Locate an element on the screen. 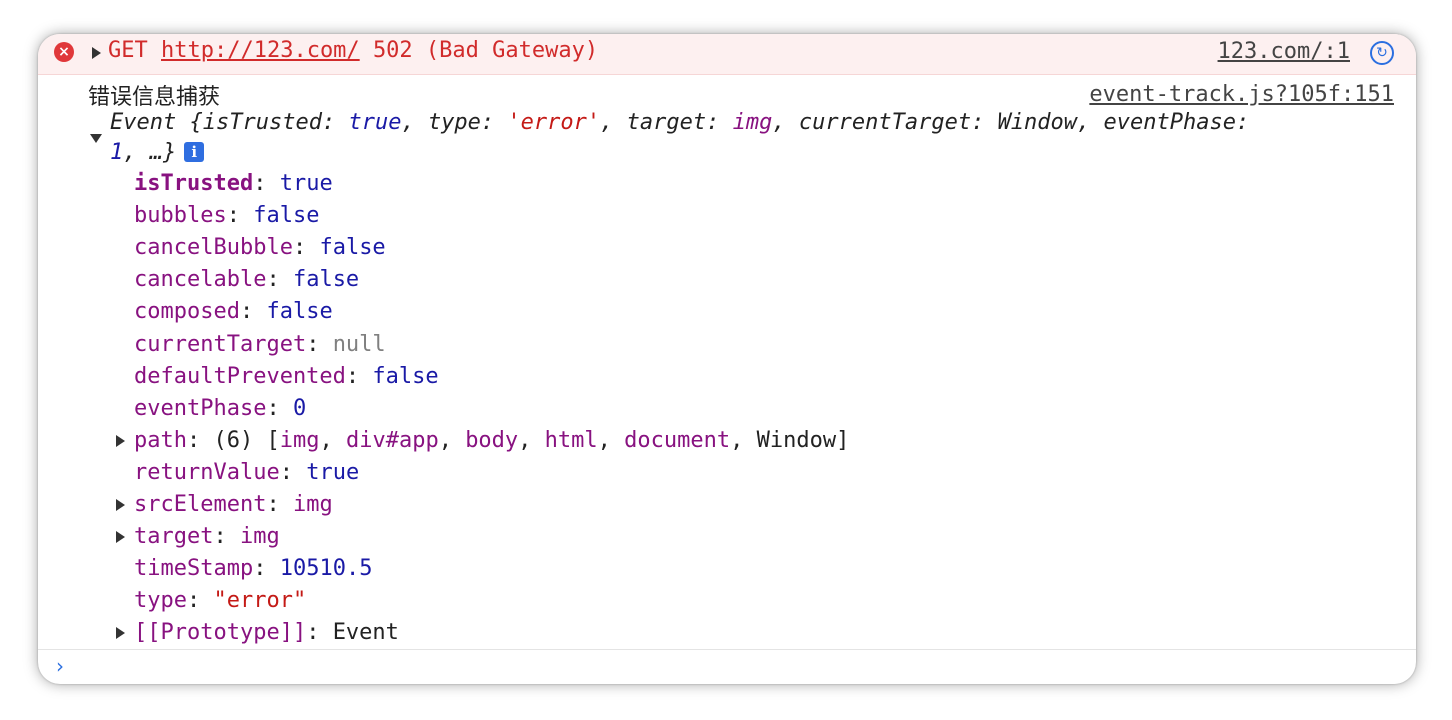 This screenshot has height=720, width=1452. log-source-link: event-track.js?105f:151 is located at coordinates (1241, 94).